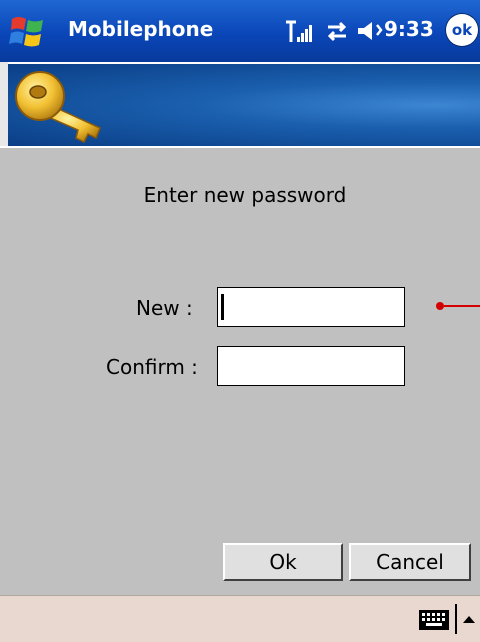  Describe the element at coordinates (409, 29) in the screenshot. I see `clock: 9:33` at that location.